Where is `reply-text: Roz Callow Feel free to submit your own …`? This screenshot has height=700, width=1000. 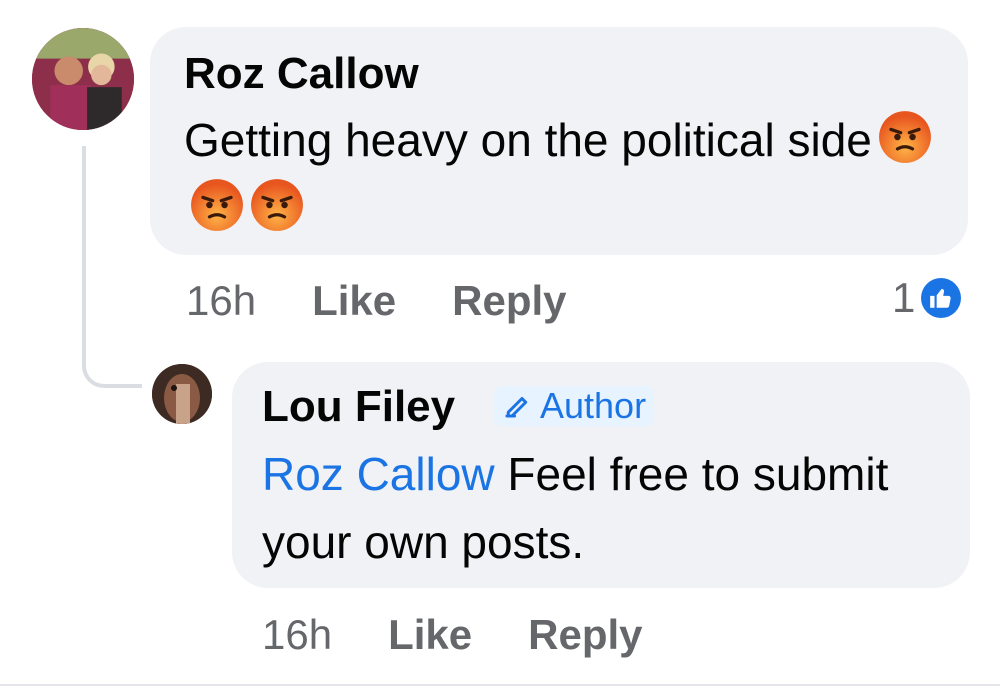
reply-text: Roz Callow Feel free to submit your own … is located at coordinates (602, 508).